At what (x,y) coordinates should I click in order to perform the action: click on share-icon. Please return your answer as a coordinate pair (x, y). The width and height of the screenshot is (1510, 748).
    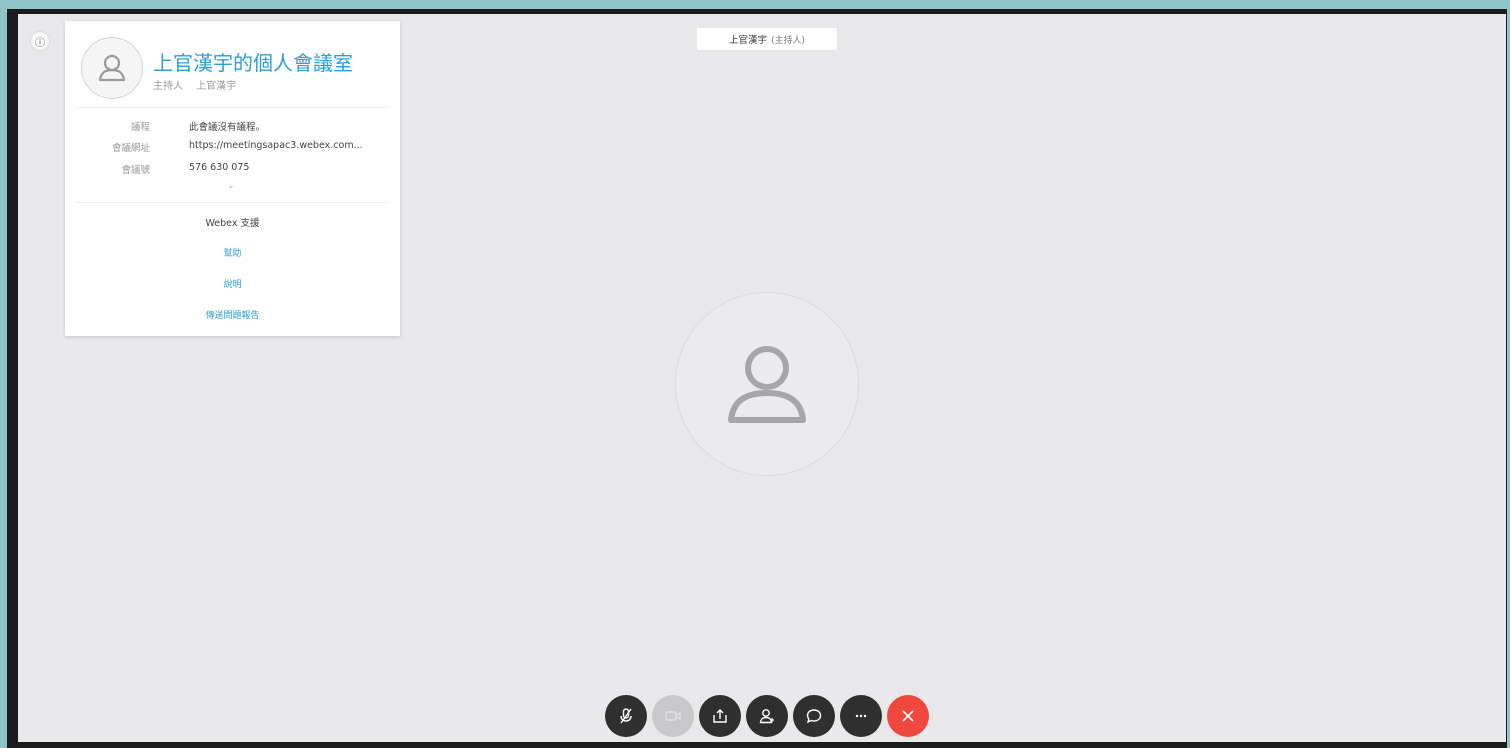
    Looking at the image, I should click on (720, 716).